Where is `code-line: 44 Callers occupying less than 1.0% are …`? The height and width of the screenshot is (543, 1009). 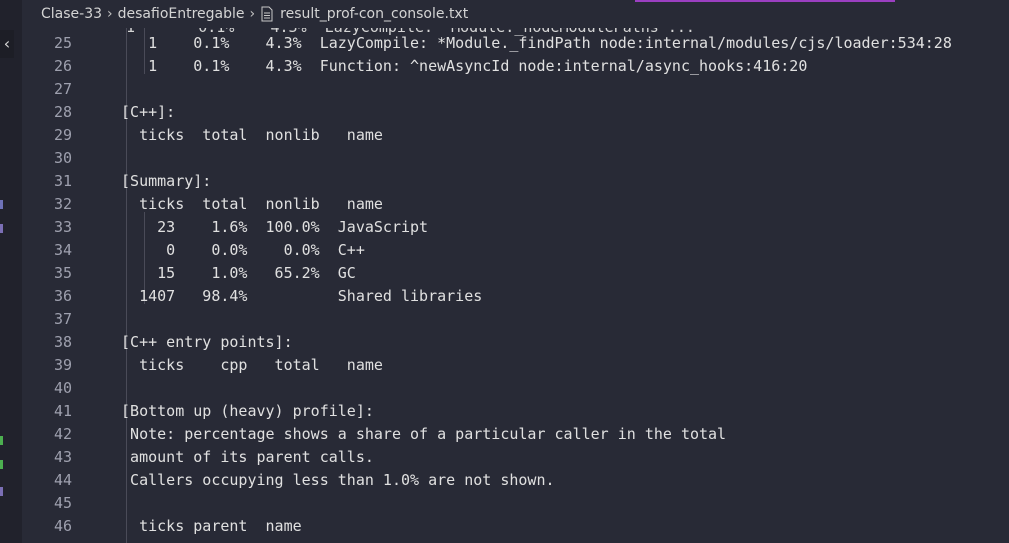 code-line: 44 Callers occupying less than 1.0% are … is located at coordinates (515, 480).